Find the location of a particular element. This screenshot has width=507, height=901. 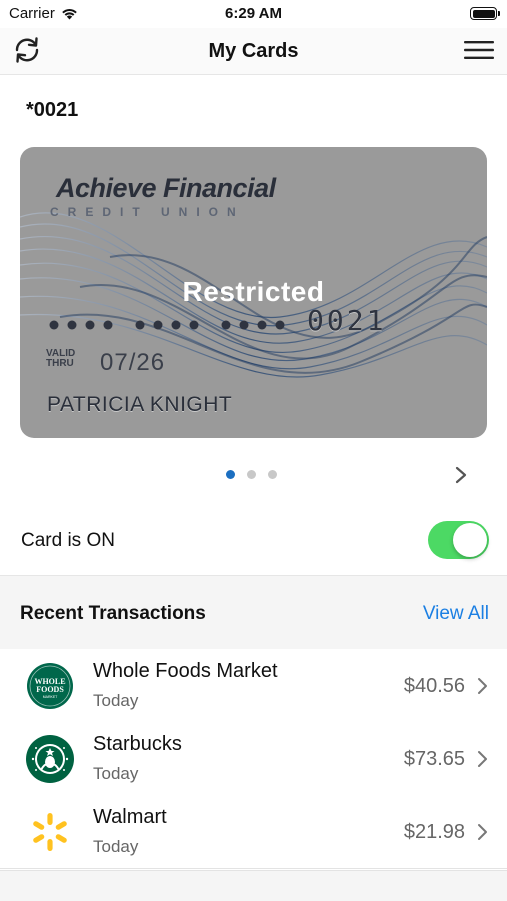

page-title: My Cards is located at coordinates (253, 51).